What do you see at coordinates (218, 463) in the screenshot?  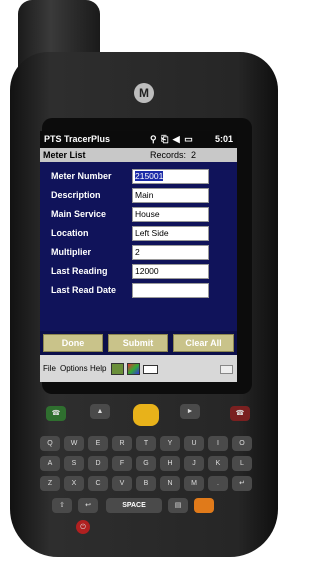 I see `key-k: K` at bounding box center [218, 463].